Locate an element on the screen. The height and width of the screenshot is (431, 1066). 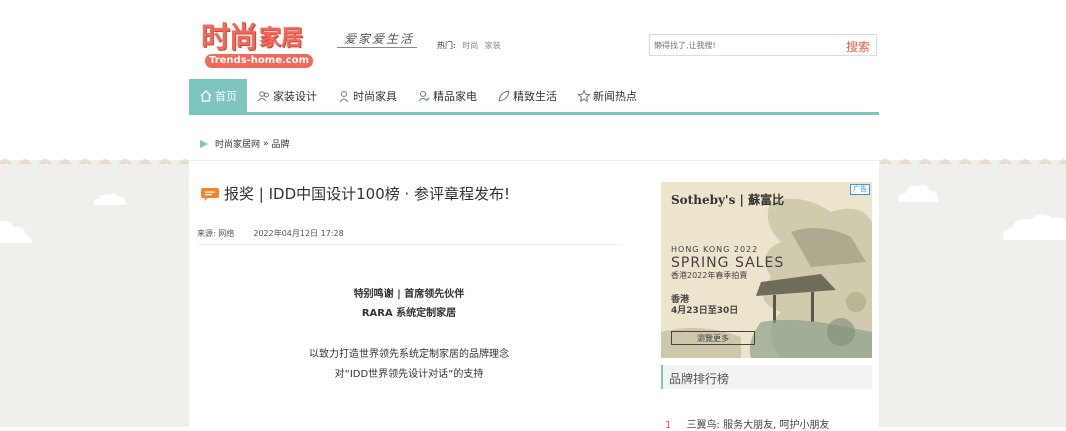
article-line-4: 对“IDD世界领先设计对话”的支持 is located at coordinates (409, 374).